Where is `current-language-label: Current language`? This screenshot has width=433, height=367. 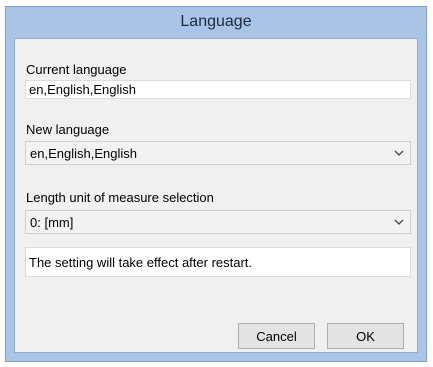 current-language-label: Current language is located at coordinates (76, 69).